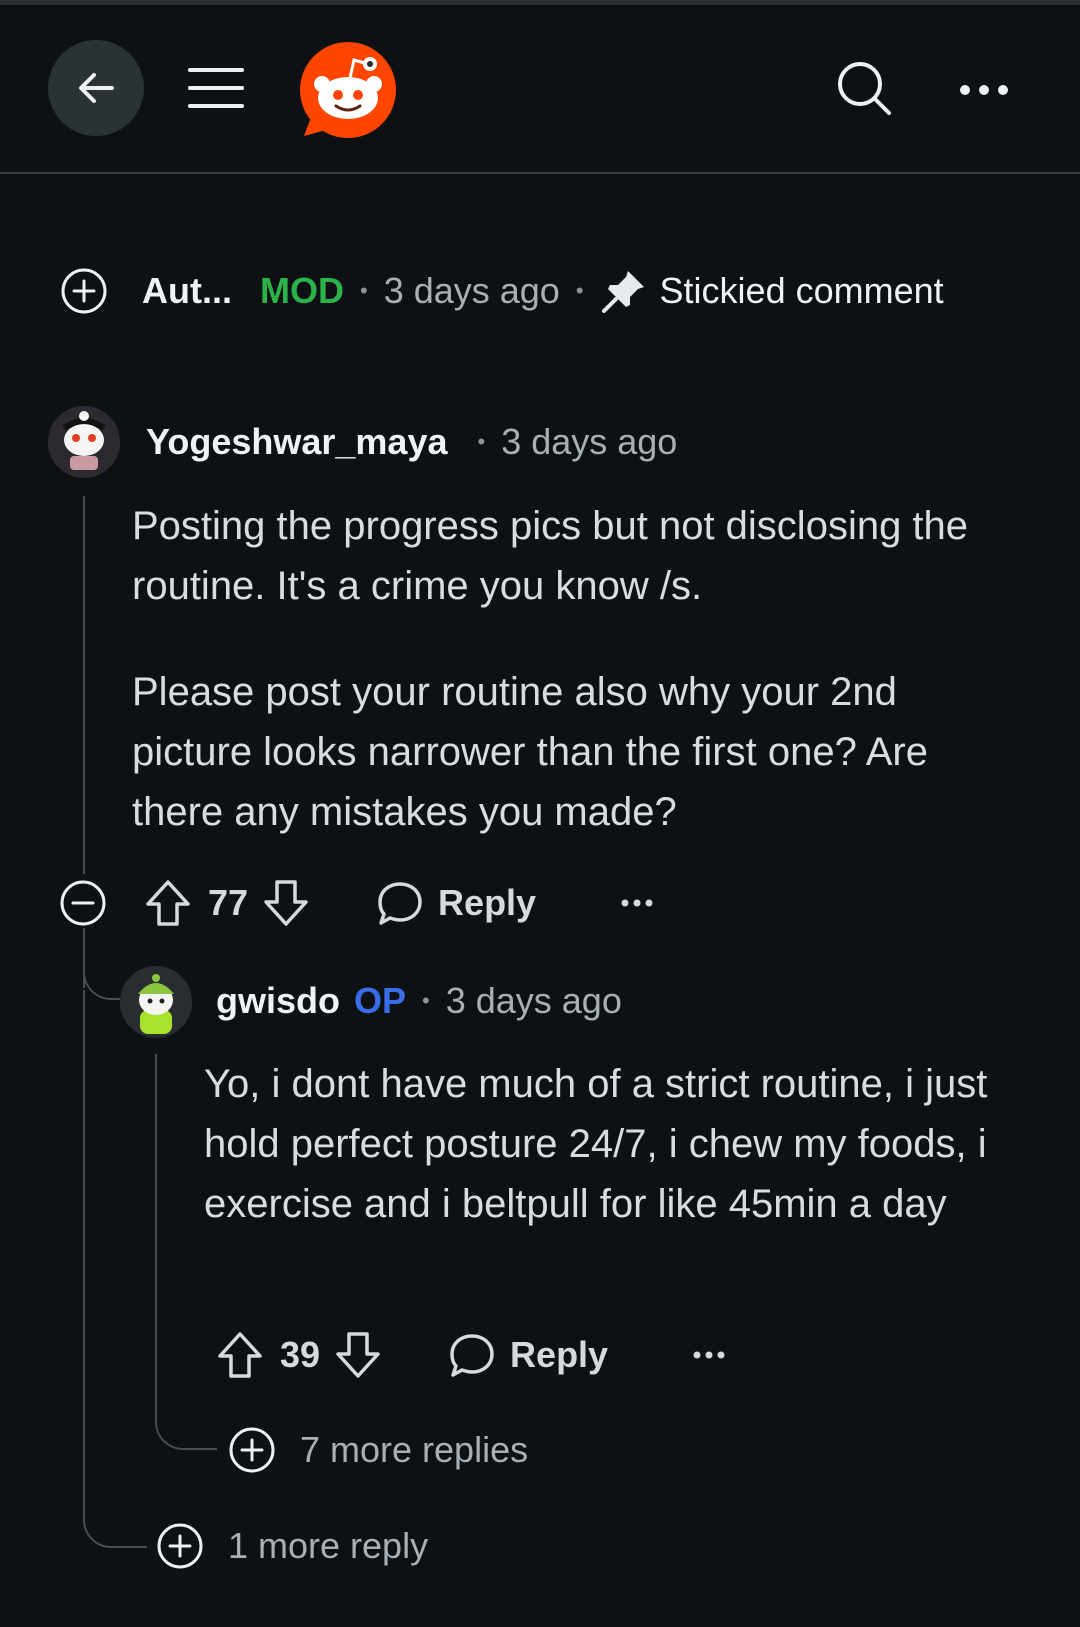  Describe the element at coordinates (540, 89) in the screenshot. I see `top-bar` at that location.